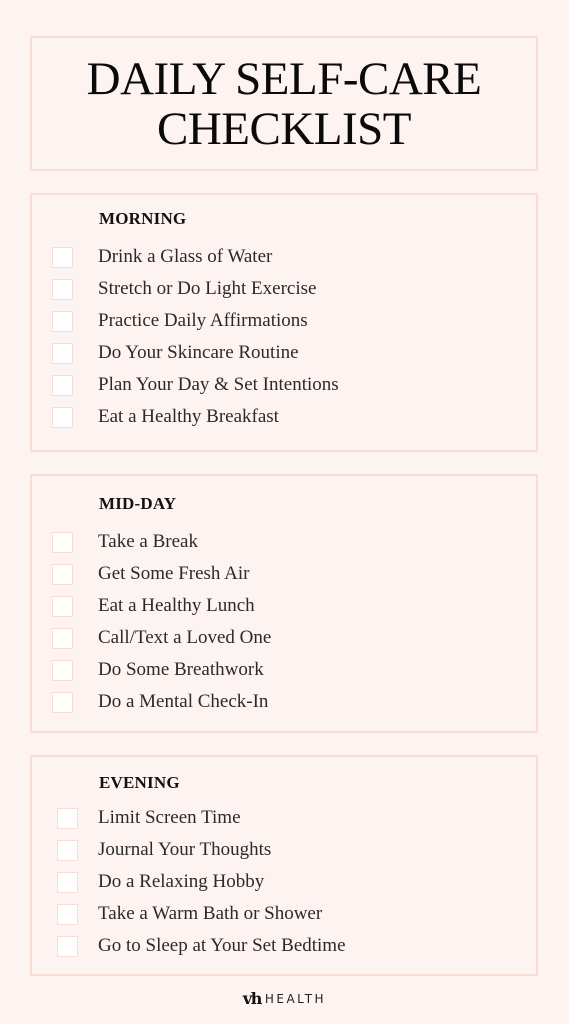 The width and height of the screenshot is (569, 1024). Describe the element at coordinates (176, 605) in the screenshot. I see `item-label: Eat a Healthy Lunch` at that location.